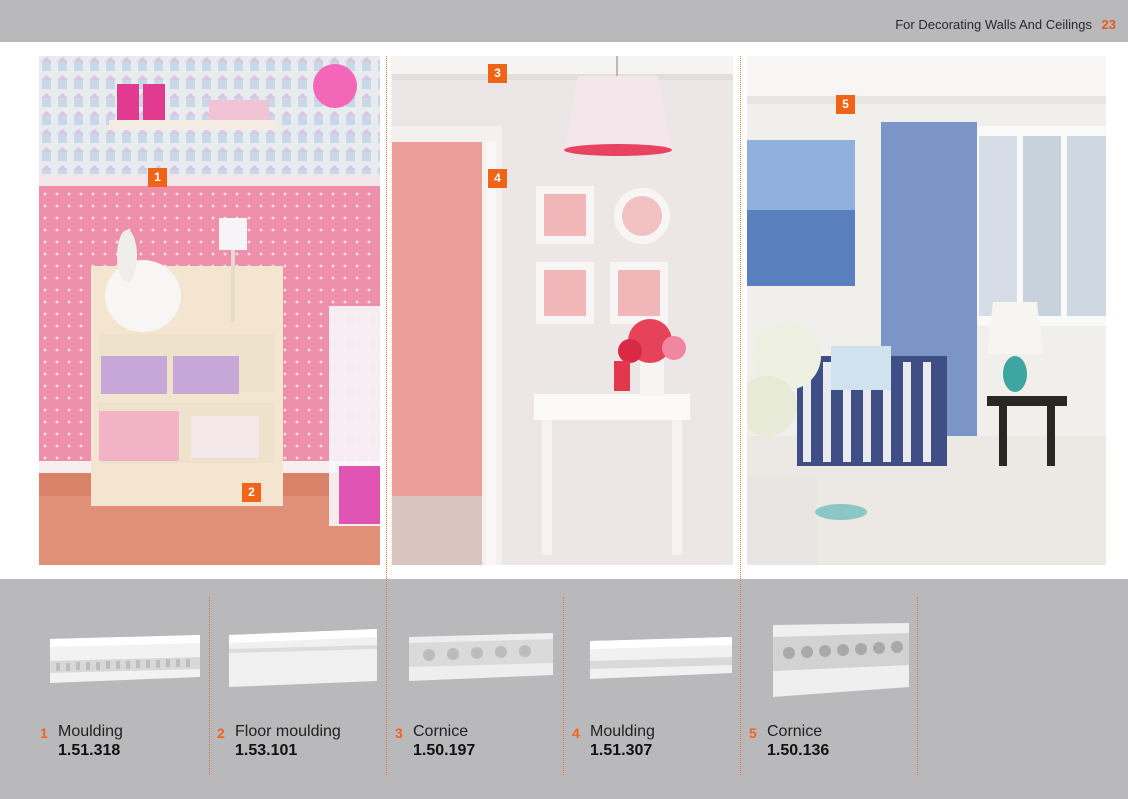  I want to click on page-title: For Decorating Walls And Ceilings, so click(993, 24).